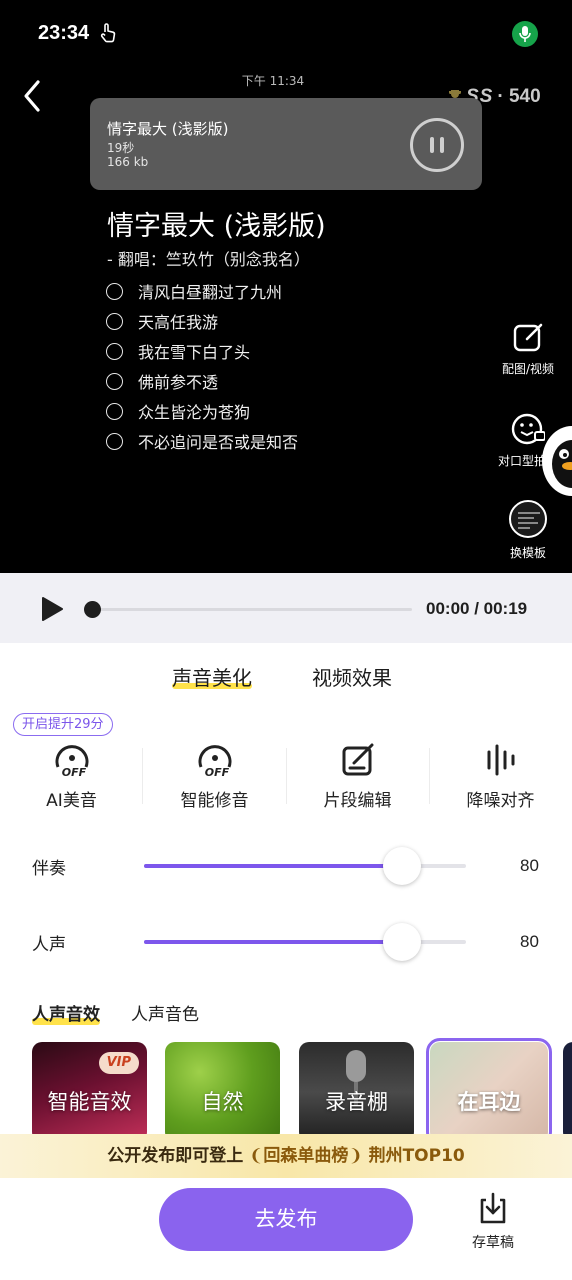  What do you see at coordinates (66, 1012) in the screenshot?
I see `tab-vocal-effect: 人声音效` at bounding box center [66, 1012].